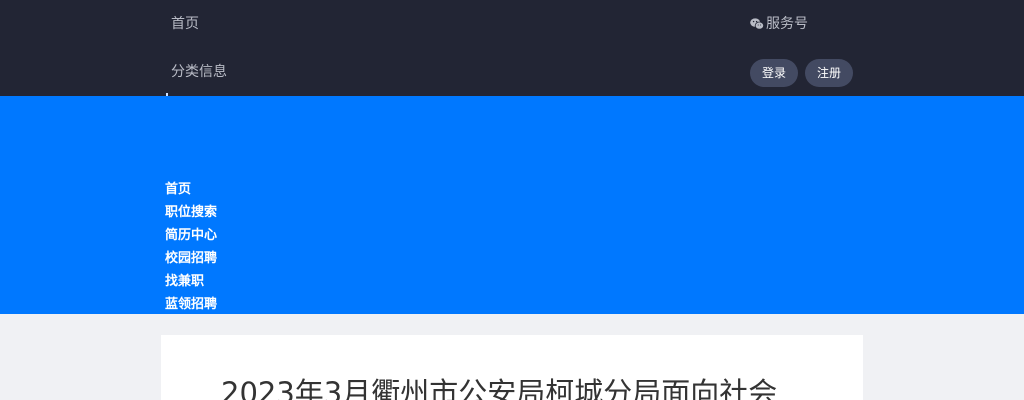 The image size is (1024, 400). Describe the element at coordinates (757, 24) in the screenshot. I see `wechat-icon` at that location.